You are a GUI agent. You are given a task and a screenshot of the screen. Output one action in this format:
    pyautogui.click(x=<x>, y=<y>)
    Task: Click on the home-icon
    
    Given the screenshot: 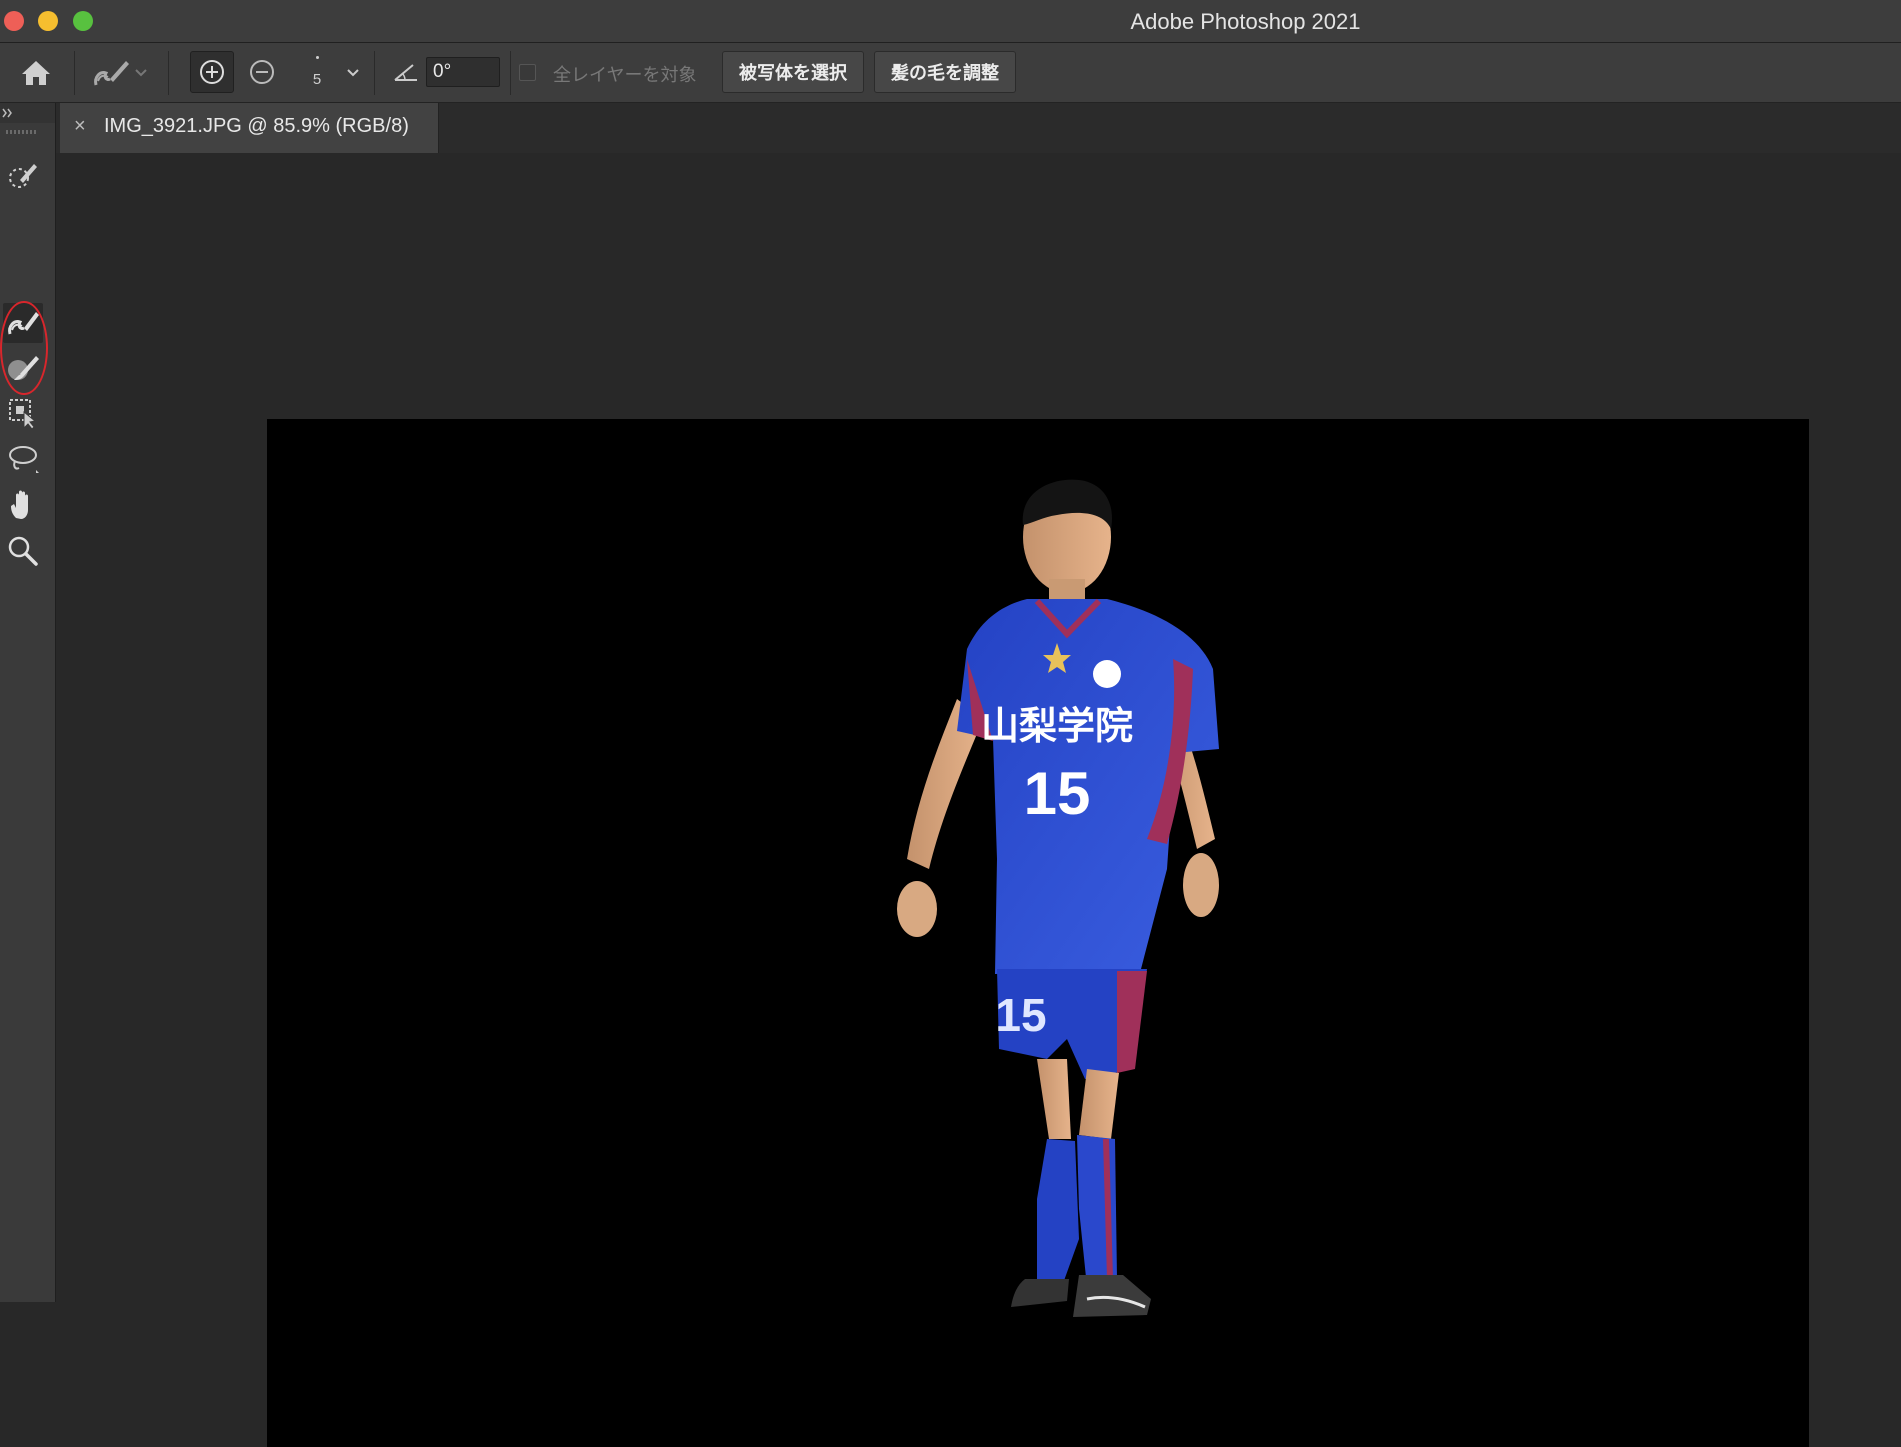 What is the action you would take?
    pyautogui.click(x=36, y=73)
    